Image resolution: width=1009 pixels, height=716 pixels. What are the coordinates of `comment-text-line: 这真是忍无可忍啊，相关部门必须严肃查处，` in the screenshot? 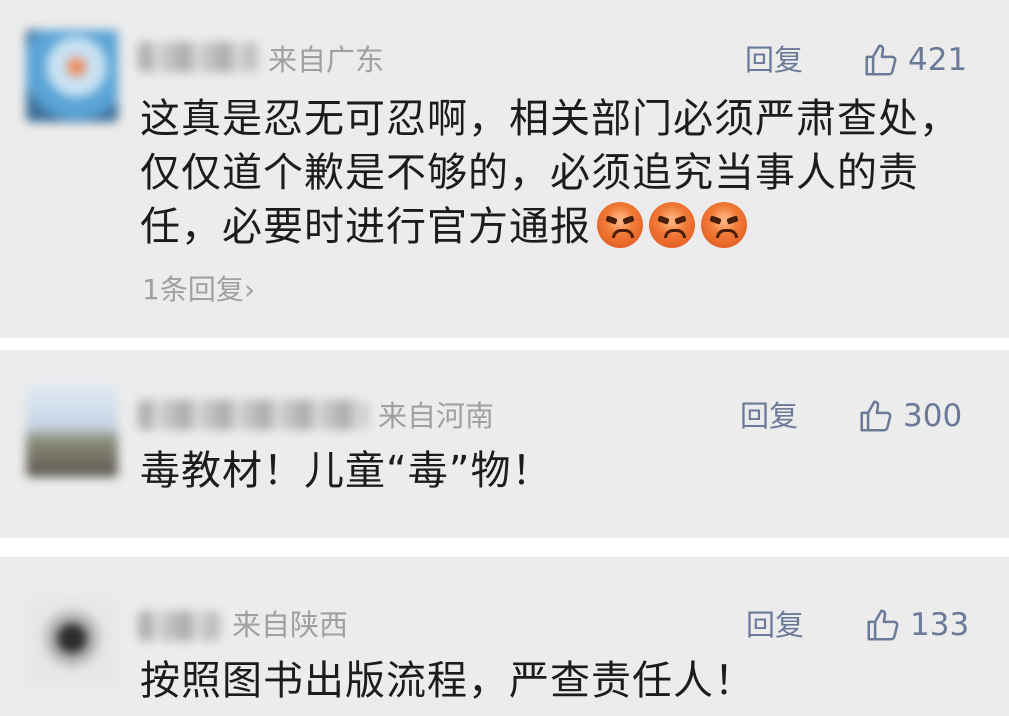 It's located at (550, 119).